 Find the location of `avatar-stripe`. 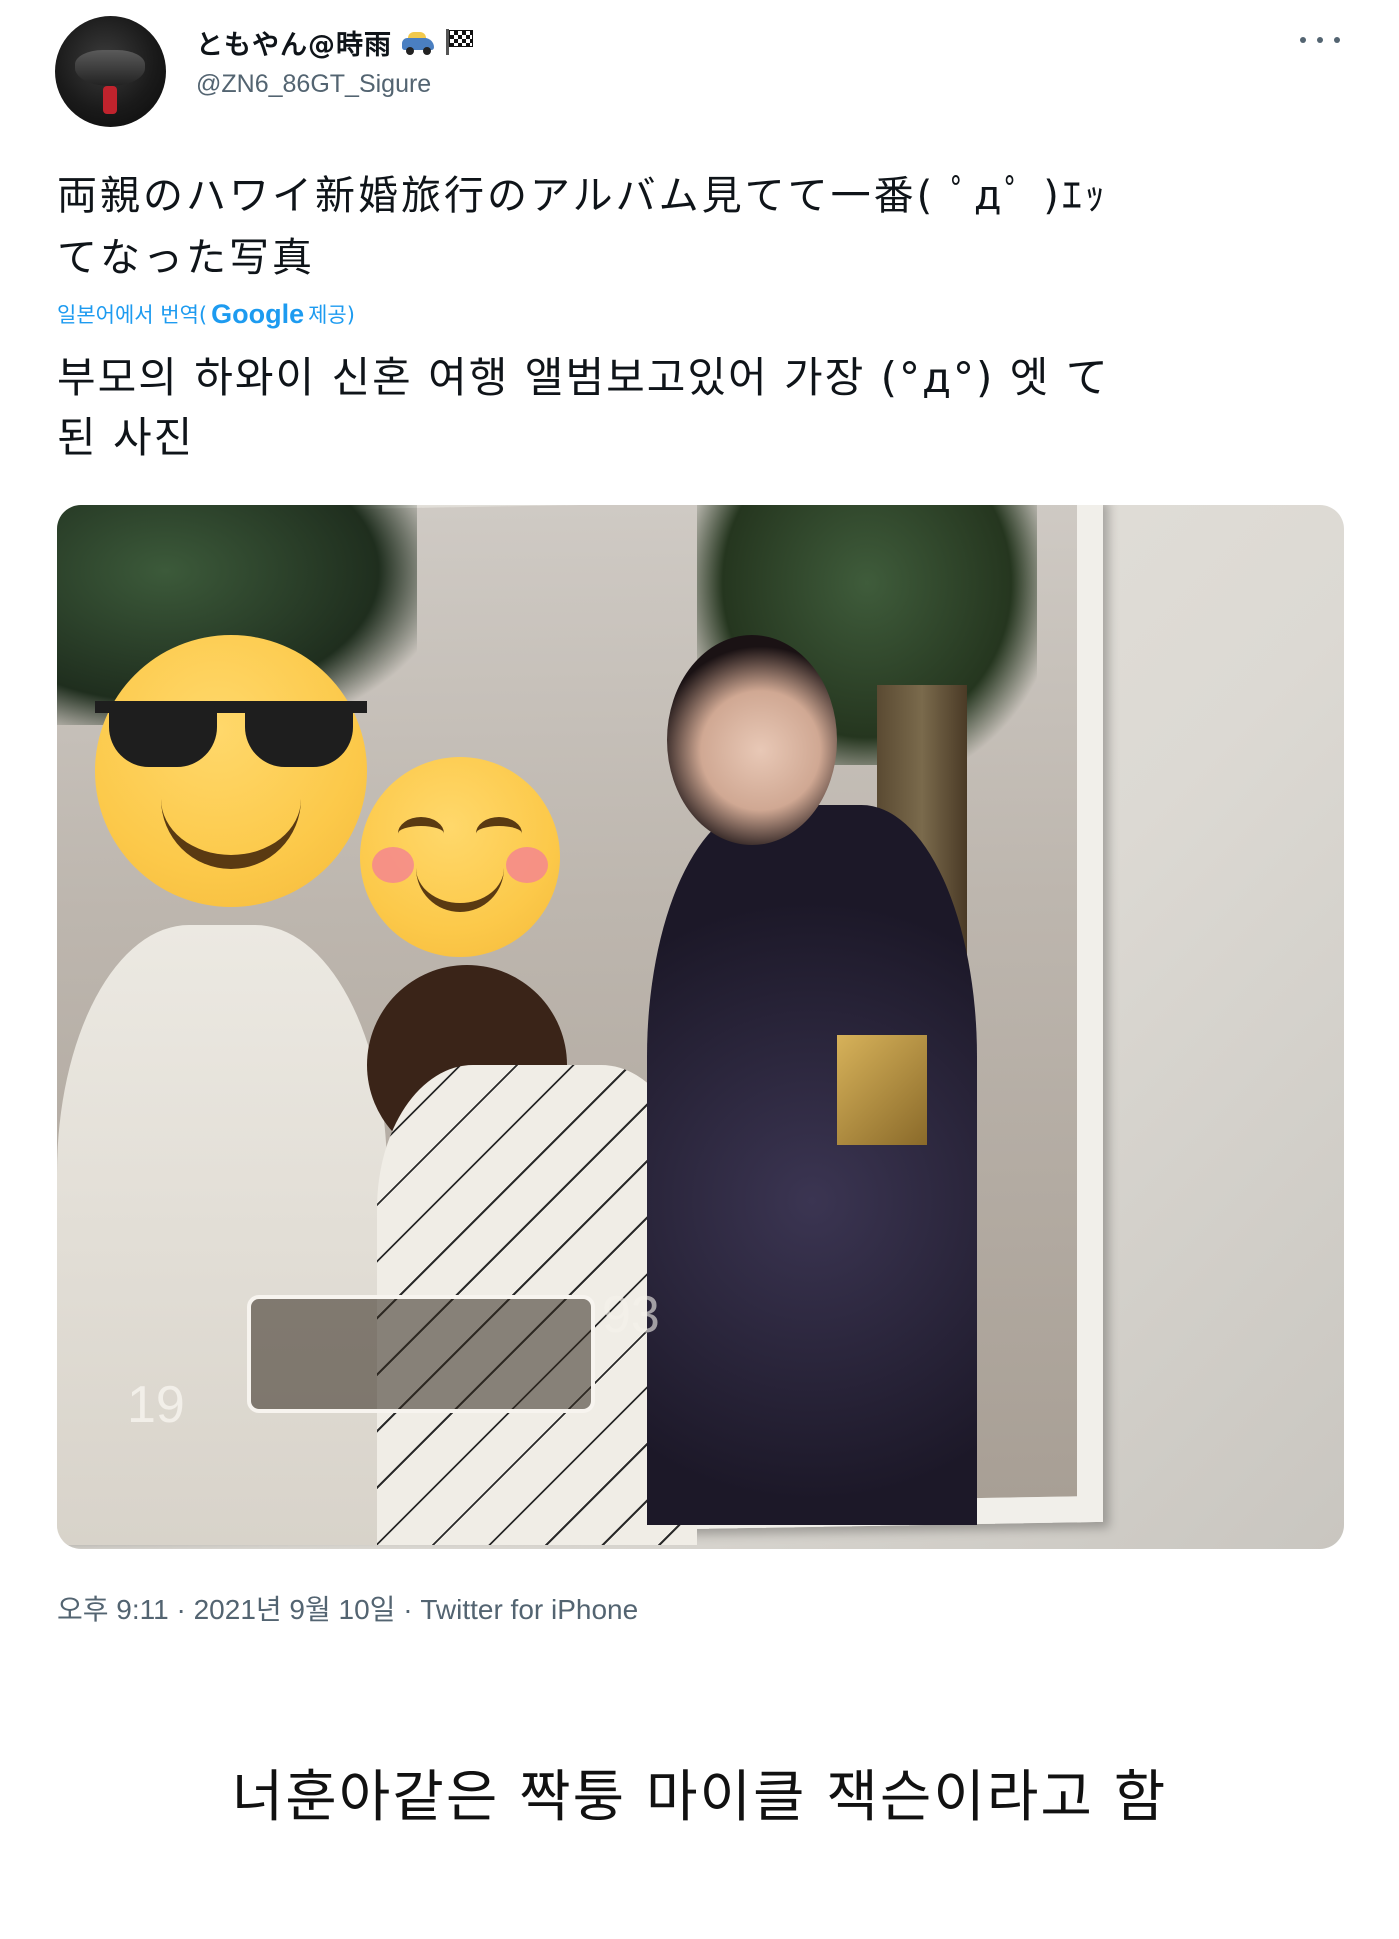

avatar-stripe is located at coordinates (110, 100).